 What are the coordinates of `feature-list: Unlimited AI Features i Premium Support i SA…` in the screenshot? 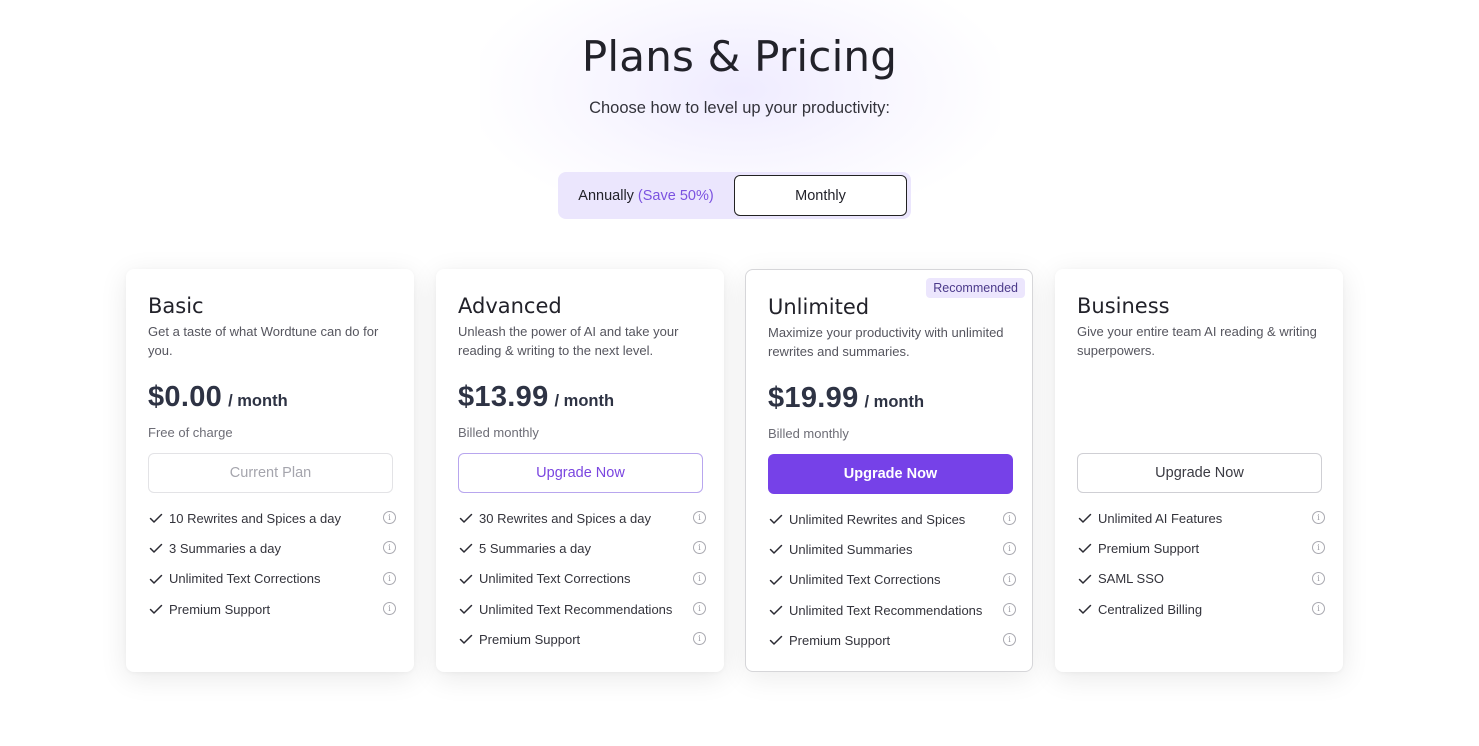 It's located at (1201, 563).